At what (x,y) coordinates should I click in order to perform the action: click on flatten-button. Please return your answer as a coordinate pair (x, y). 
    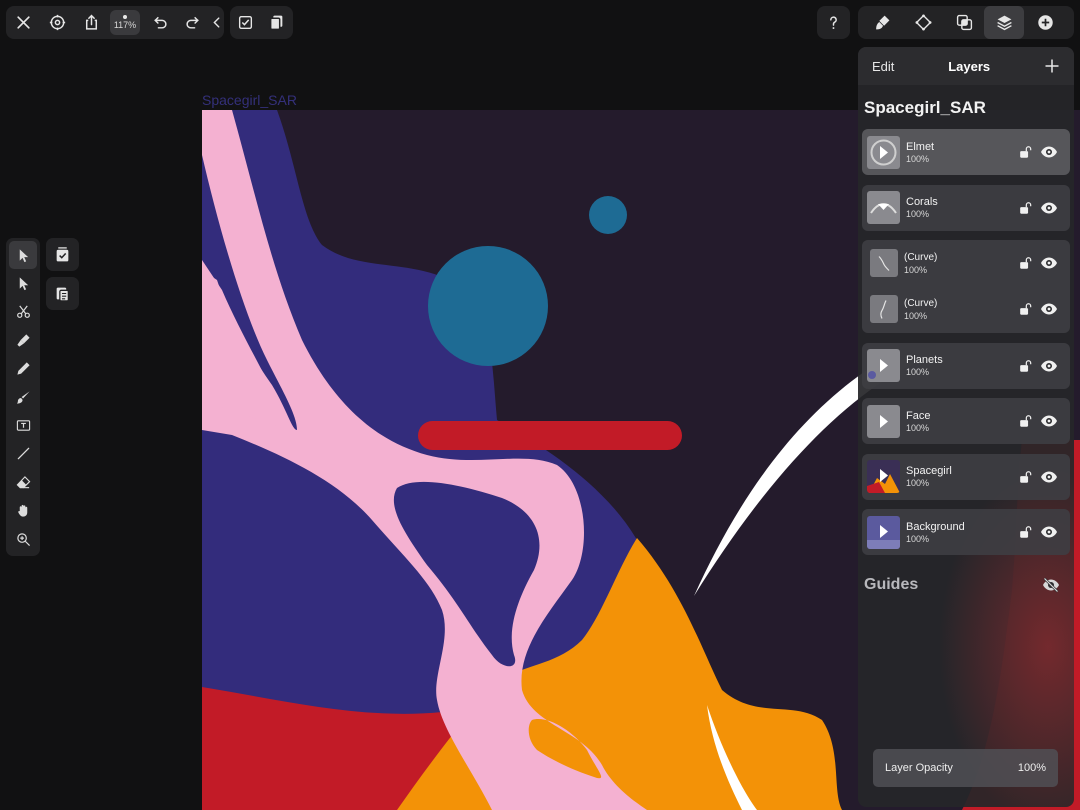
    Looking at the image, I should click on (62, 254).